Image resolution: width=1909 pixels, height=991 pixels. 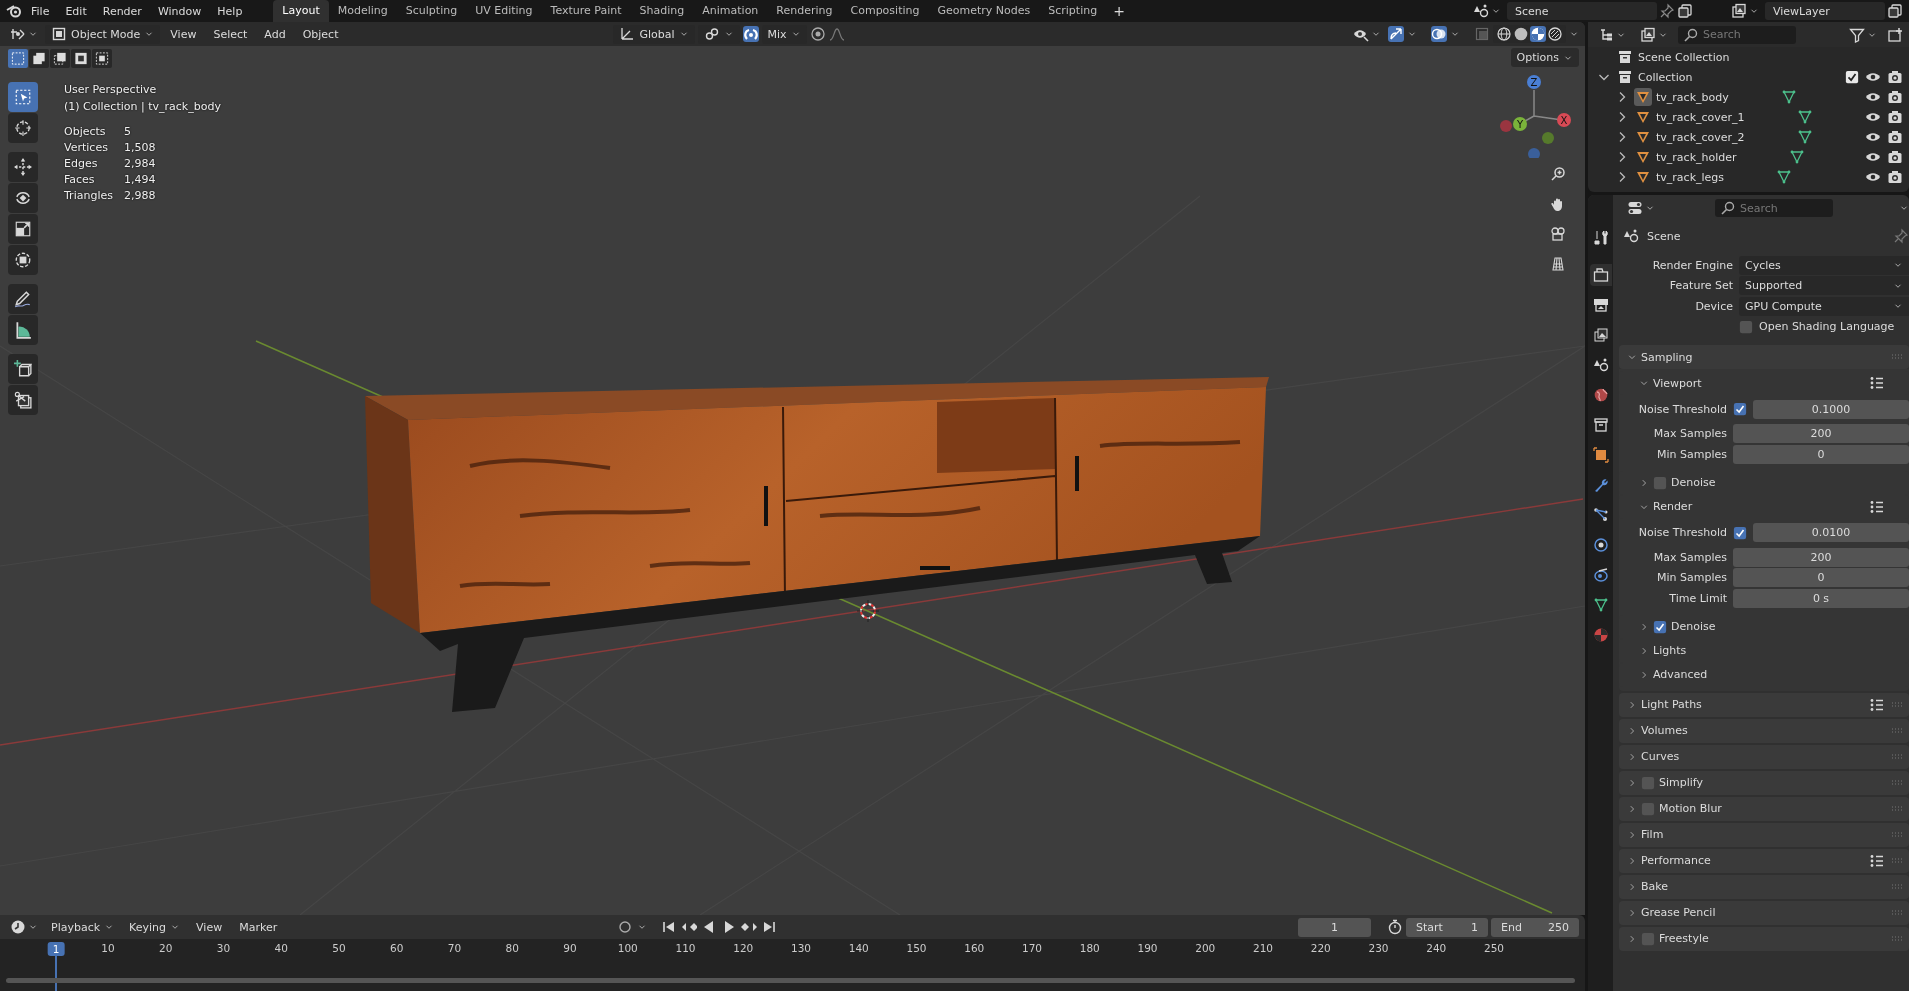 I want to click on number-field: 0 s, so click(x=1821, y=598).